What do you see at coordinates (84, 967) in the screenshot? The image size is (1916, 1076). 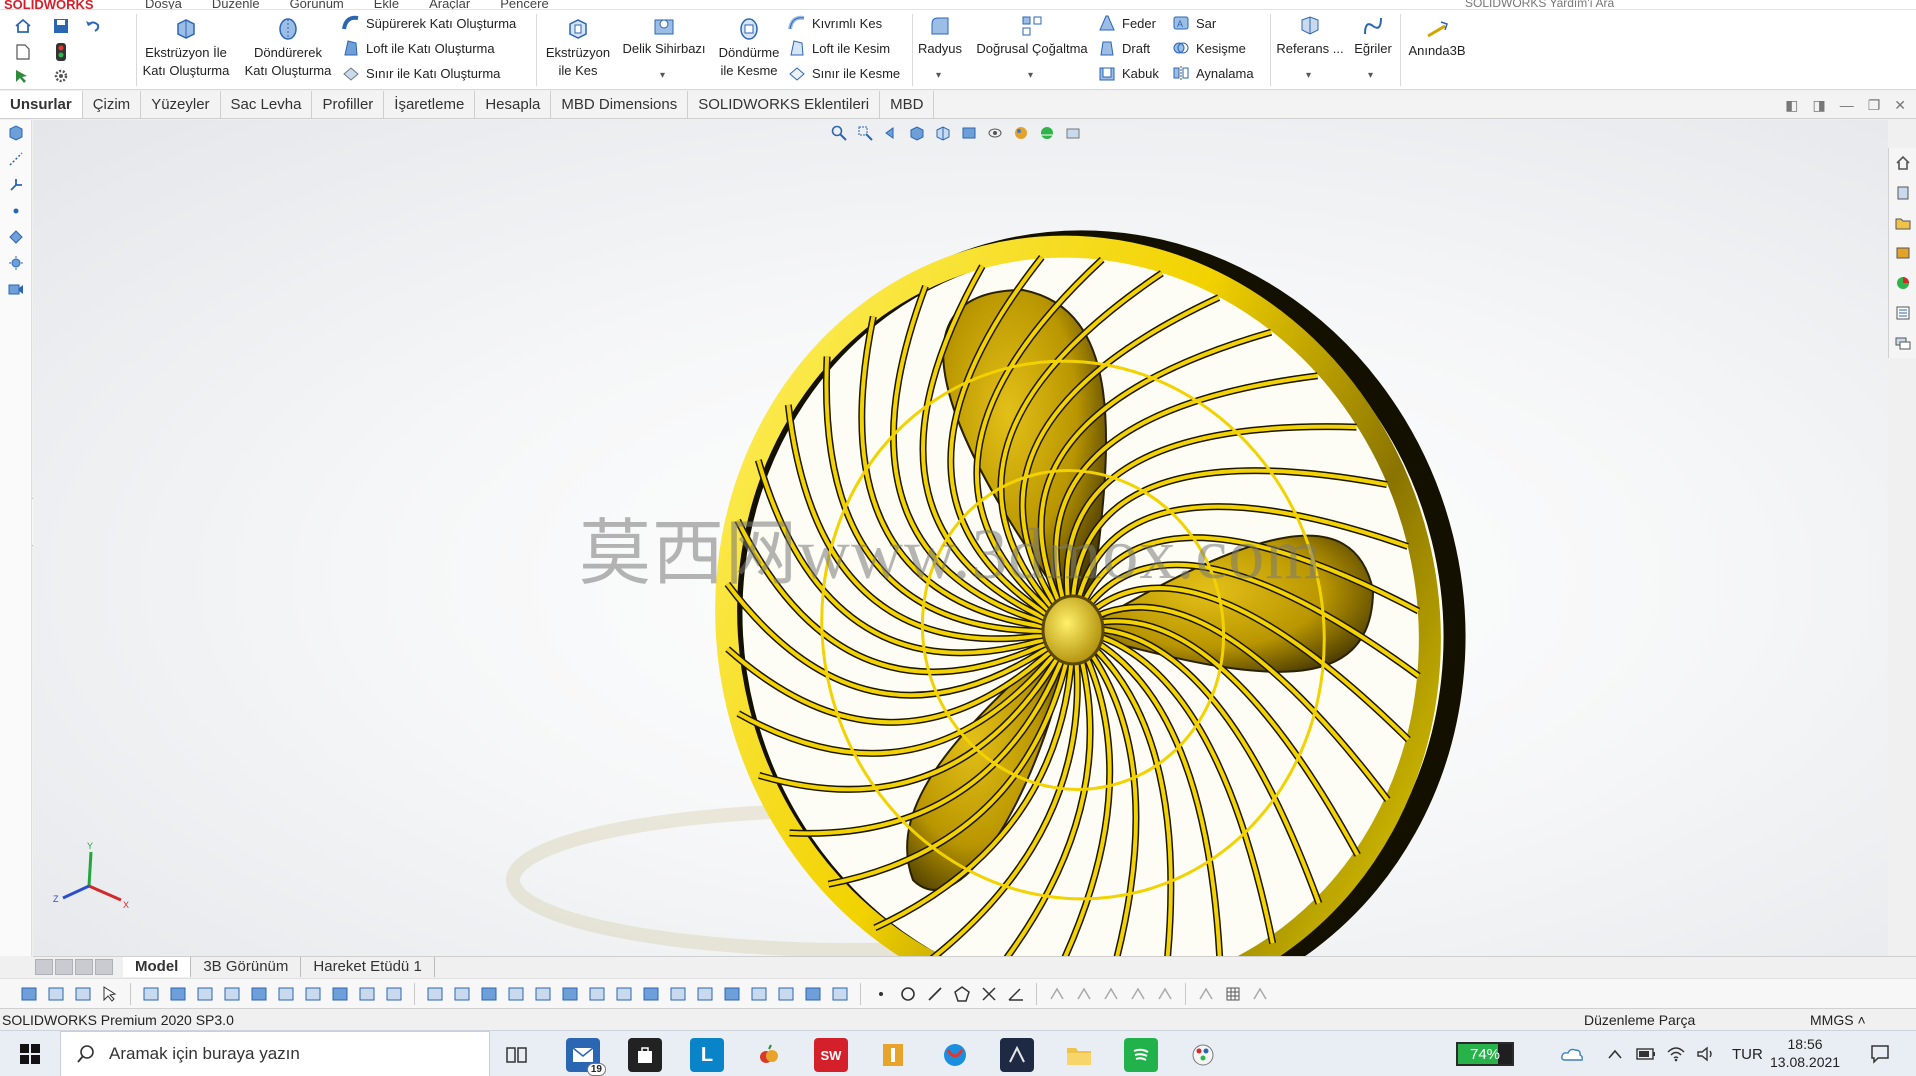 I see `scroll-next-icon` at bounding box center [84, 967].